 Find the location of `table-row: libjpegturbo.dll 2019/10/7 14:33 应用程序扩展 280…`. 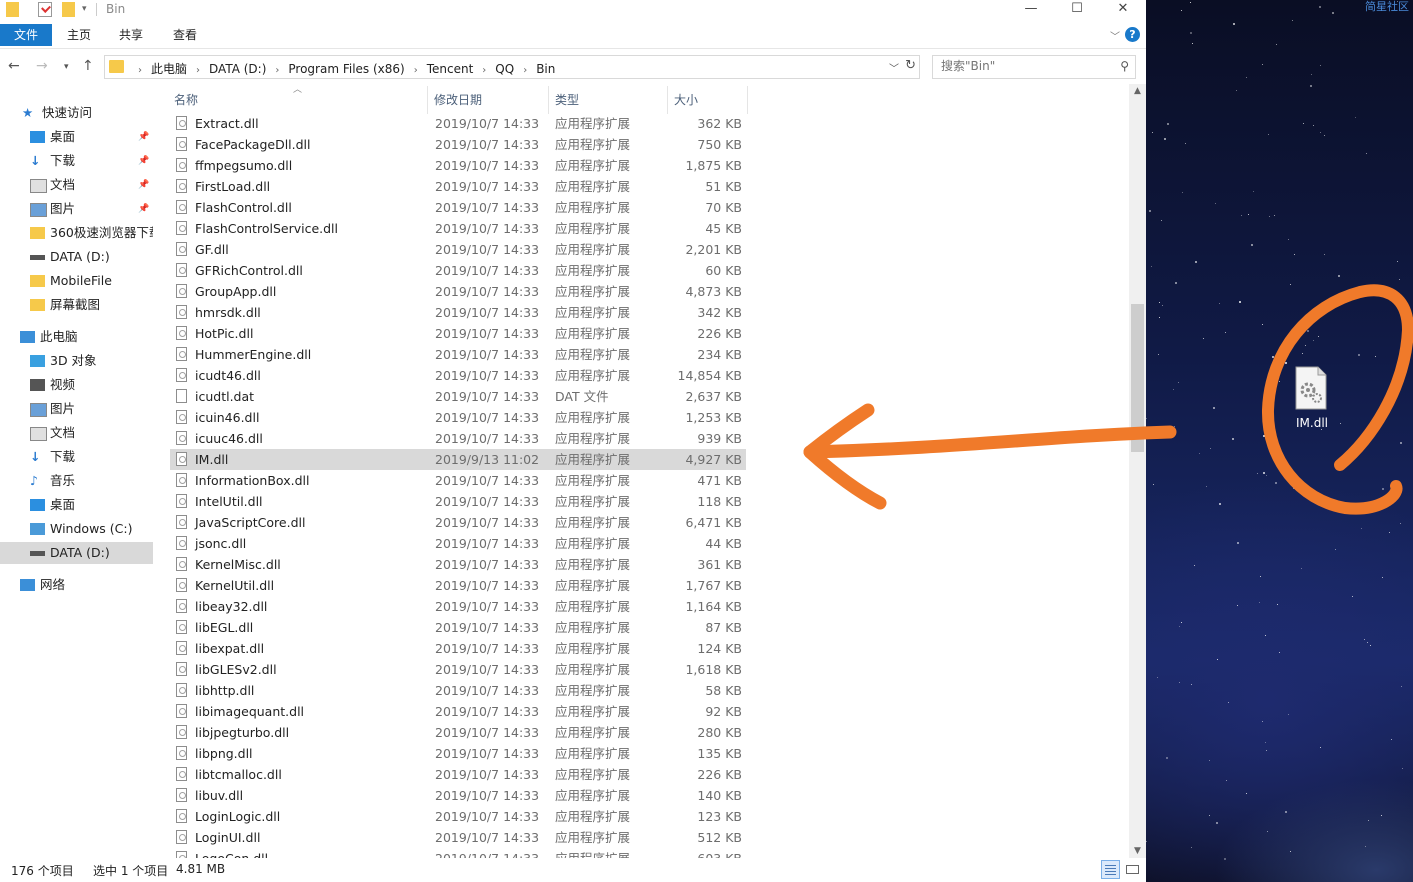

table-row: libjpegturbo.dll 2019/10/7 14:33 应用程序扩展 280… is located at coordinates (458, 732).